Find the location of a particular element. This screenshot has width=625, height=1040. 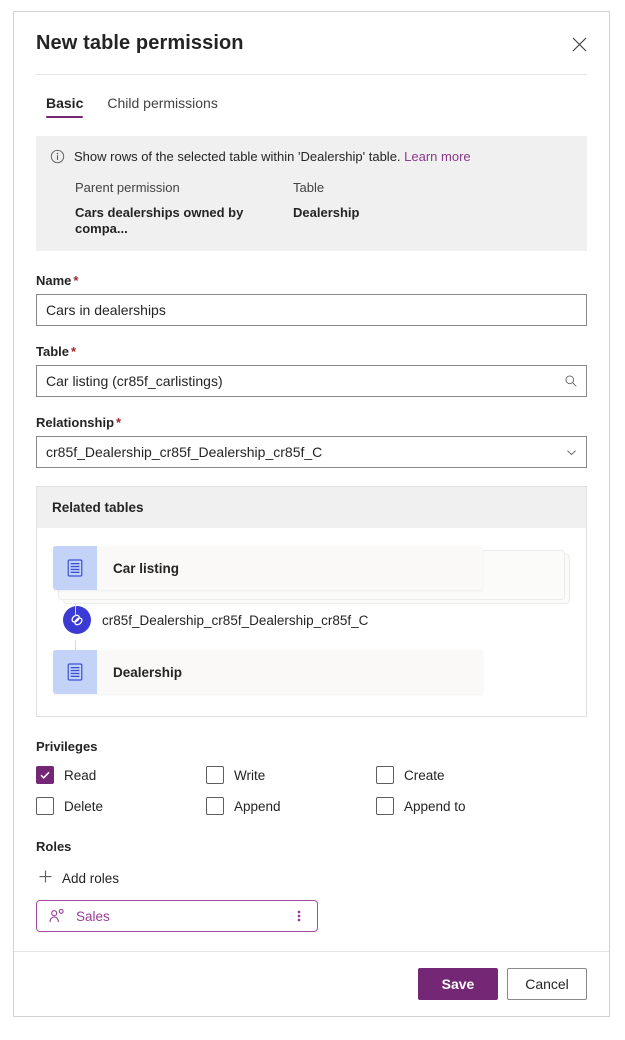

relationship-label-text: Relationship is located at coordinates (75, 422).